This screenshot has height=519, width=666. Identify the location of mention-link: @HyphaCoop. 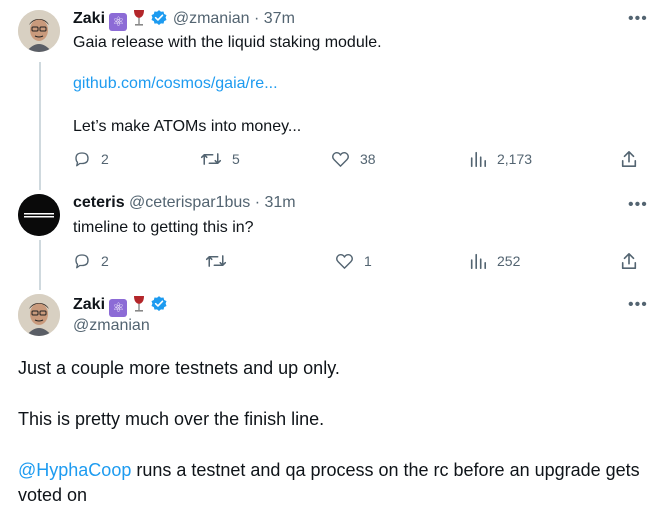
(74, 470).